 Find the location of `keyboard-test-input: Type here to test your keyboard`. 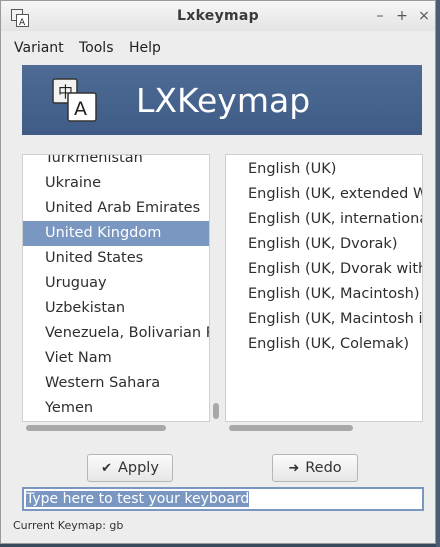

keyboard-test-input: Type here to test your keyboard is located at coordinates (223, 499).